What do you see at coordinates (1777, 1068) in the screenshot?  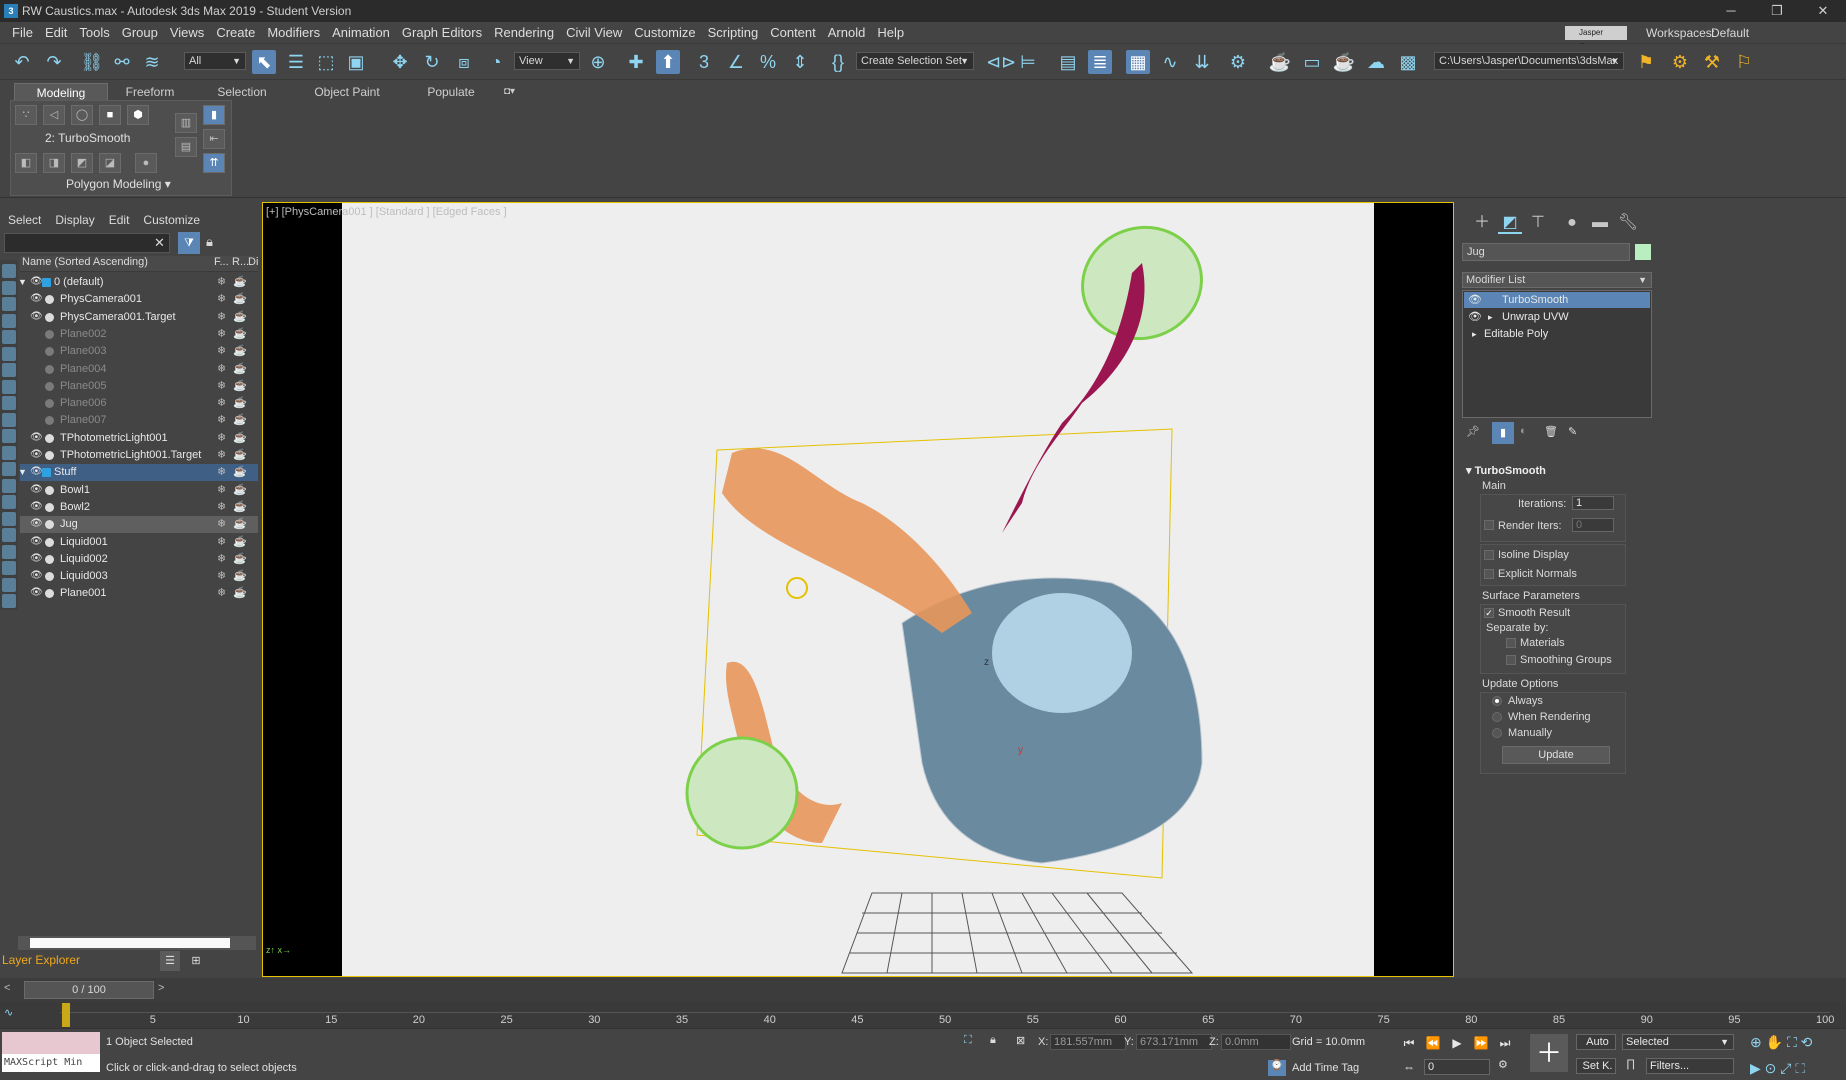 I see `viewport-nav-icons-2: ▶ ⊙ ⤢ ⛶` at bounding box center [1777, 1068].